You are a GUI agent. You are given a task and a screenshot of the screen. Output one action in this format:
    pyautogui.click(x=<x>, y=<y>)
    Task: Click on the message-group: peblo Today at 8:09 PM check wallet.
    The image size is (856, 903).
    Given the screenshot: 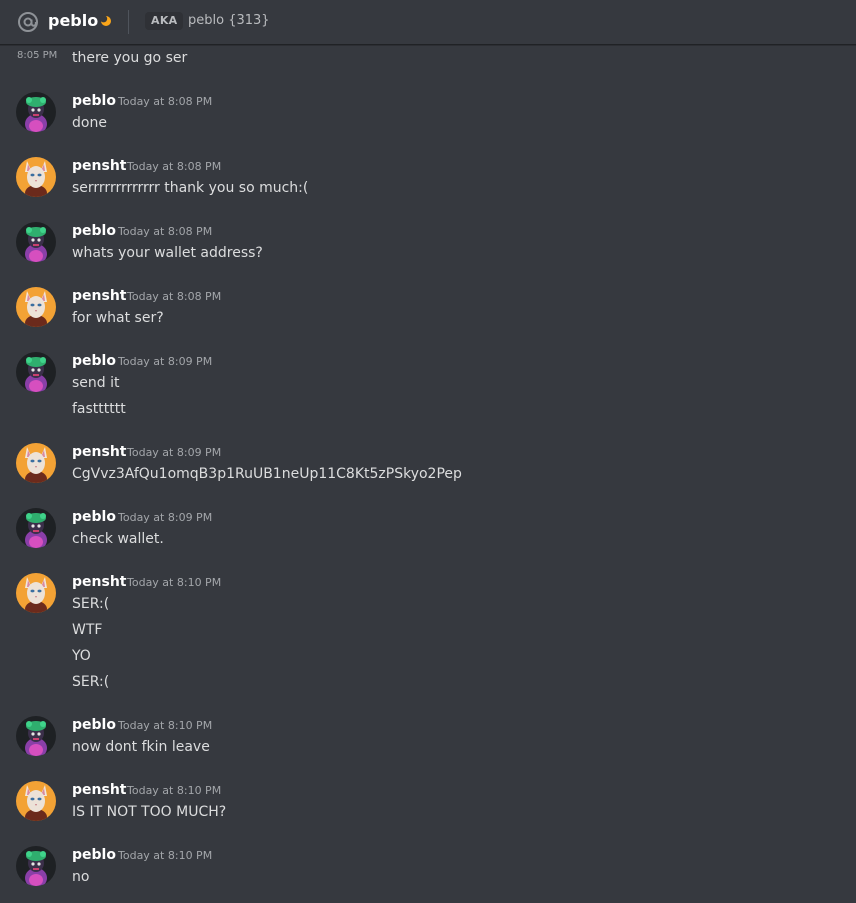 What is the action you would take?
    pyautogui.click(x=428, y=534)
    